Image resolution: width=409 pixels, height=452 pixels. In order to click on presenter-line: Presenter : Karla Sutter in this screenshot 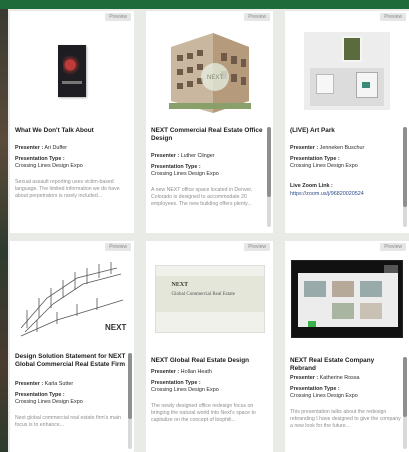, I will do `click(70, 384)`.